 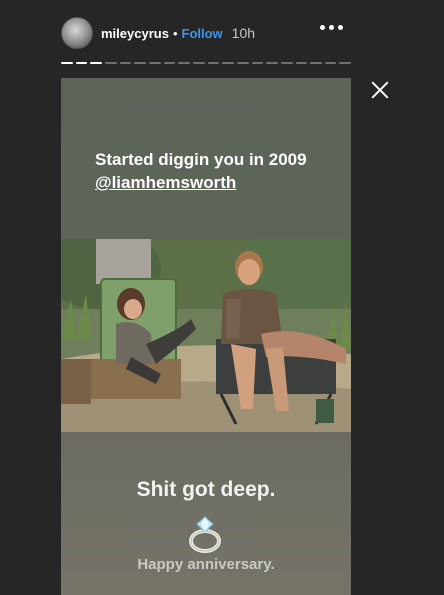 I want to click on mention-link: @liamhemsworth, so click(x=215, y=182).